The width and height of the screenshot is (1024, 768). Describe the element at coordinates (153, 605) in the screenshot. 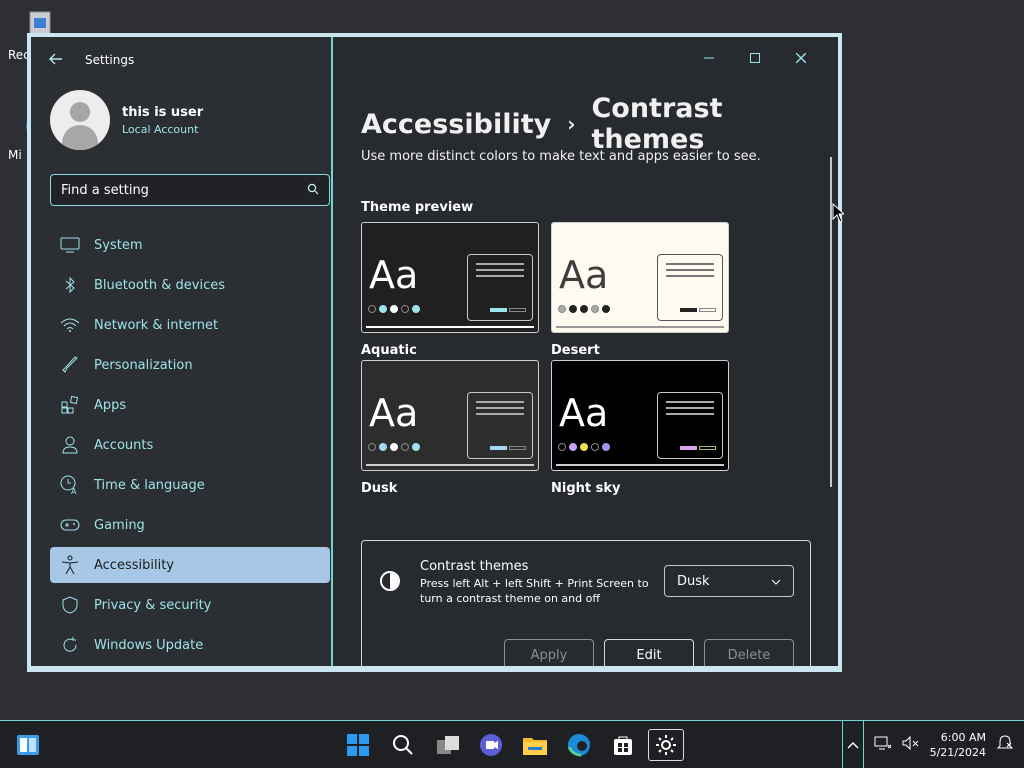

I see `sidebar-item-label: Privacy & security` at that location.